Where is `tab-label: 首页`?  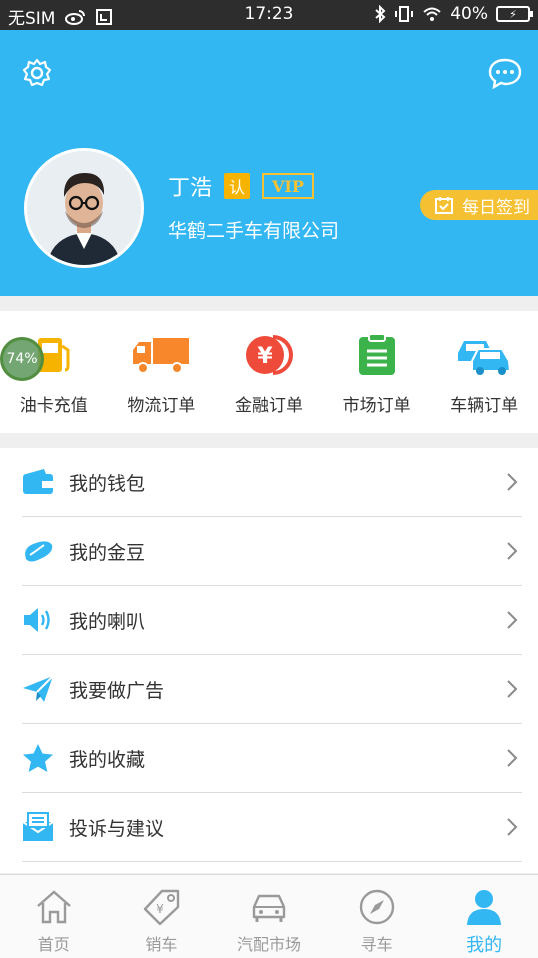 tab-label: 首页 is located at coordinates (53, 944).